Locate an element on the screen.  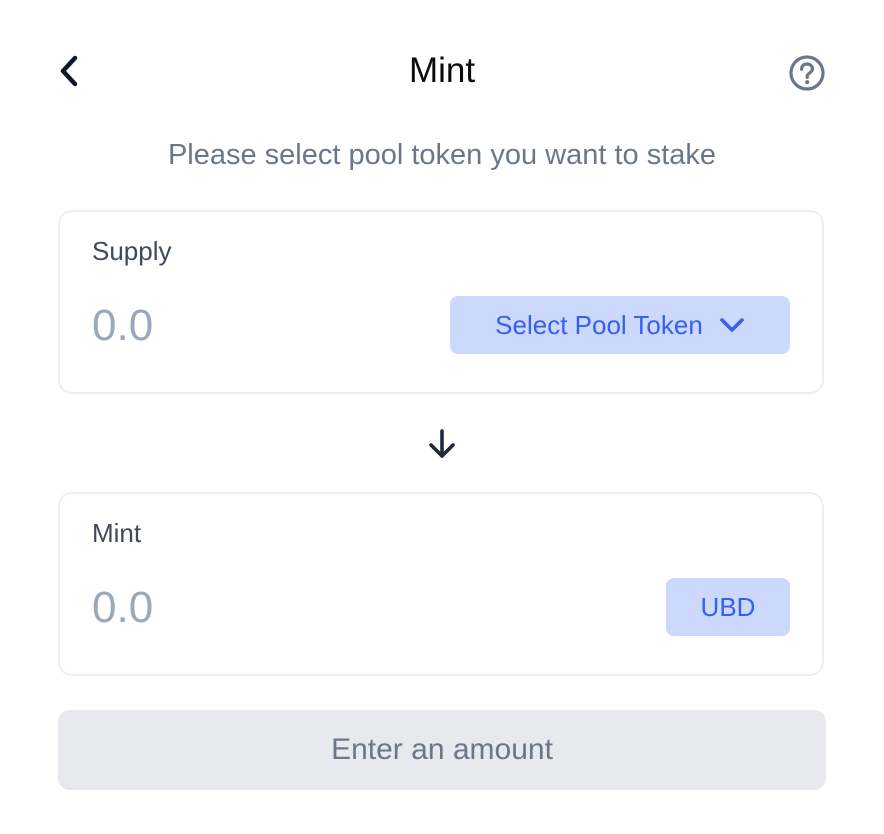
mint-amount-input is located at coordinates (242, 608).